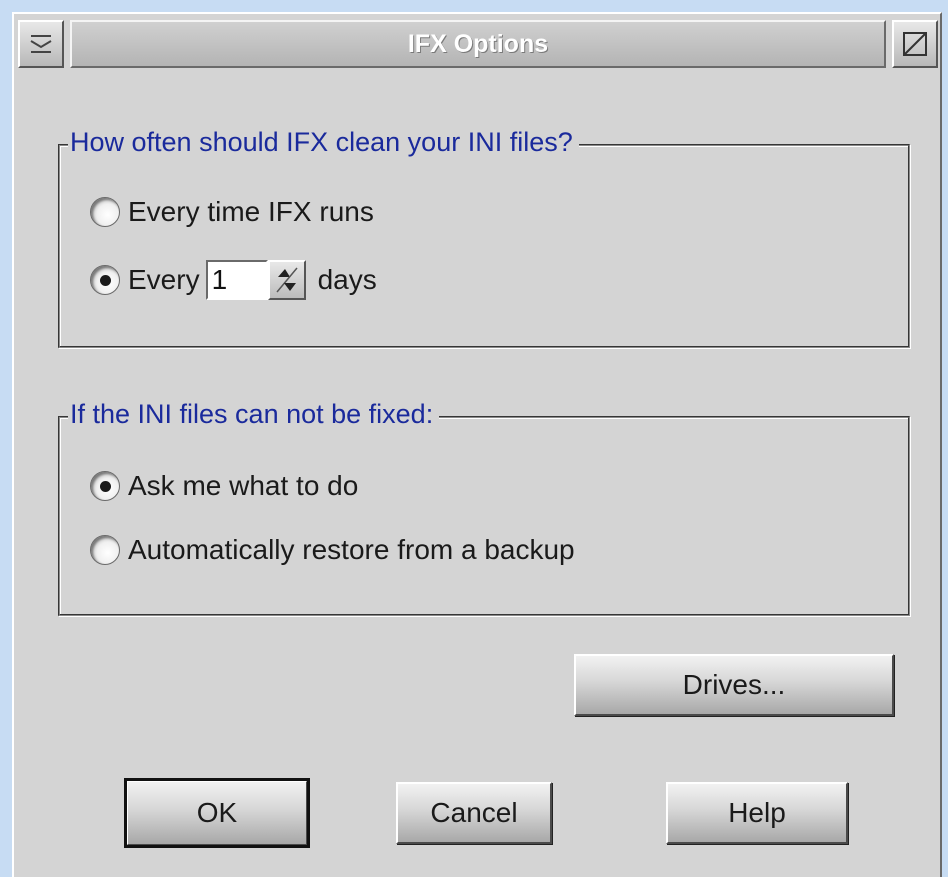 The image size is (948, 877). Describe the element at coordinates (164, 279) in the screenshot. I see `radio-every-n-days-label: Every` at that location.